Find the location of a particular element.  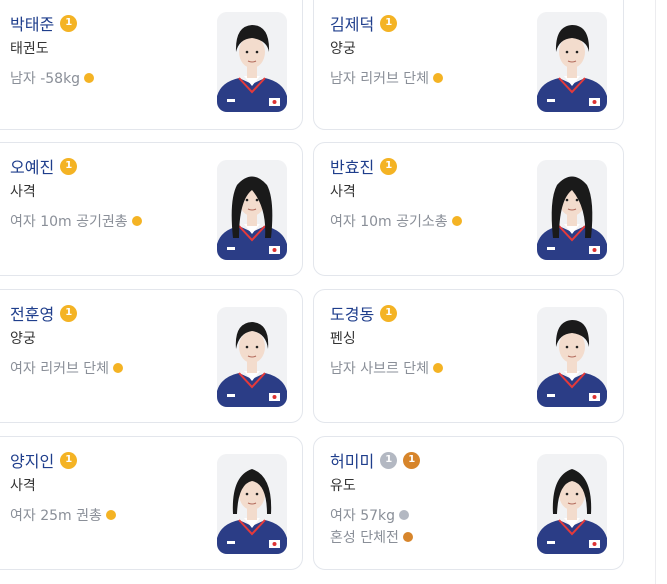

athlete-event: 여자 57kg is located at coordinates (370, 515).